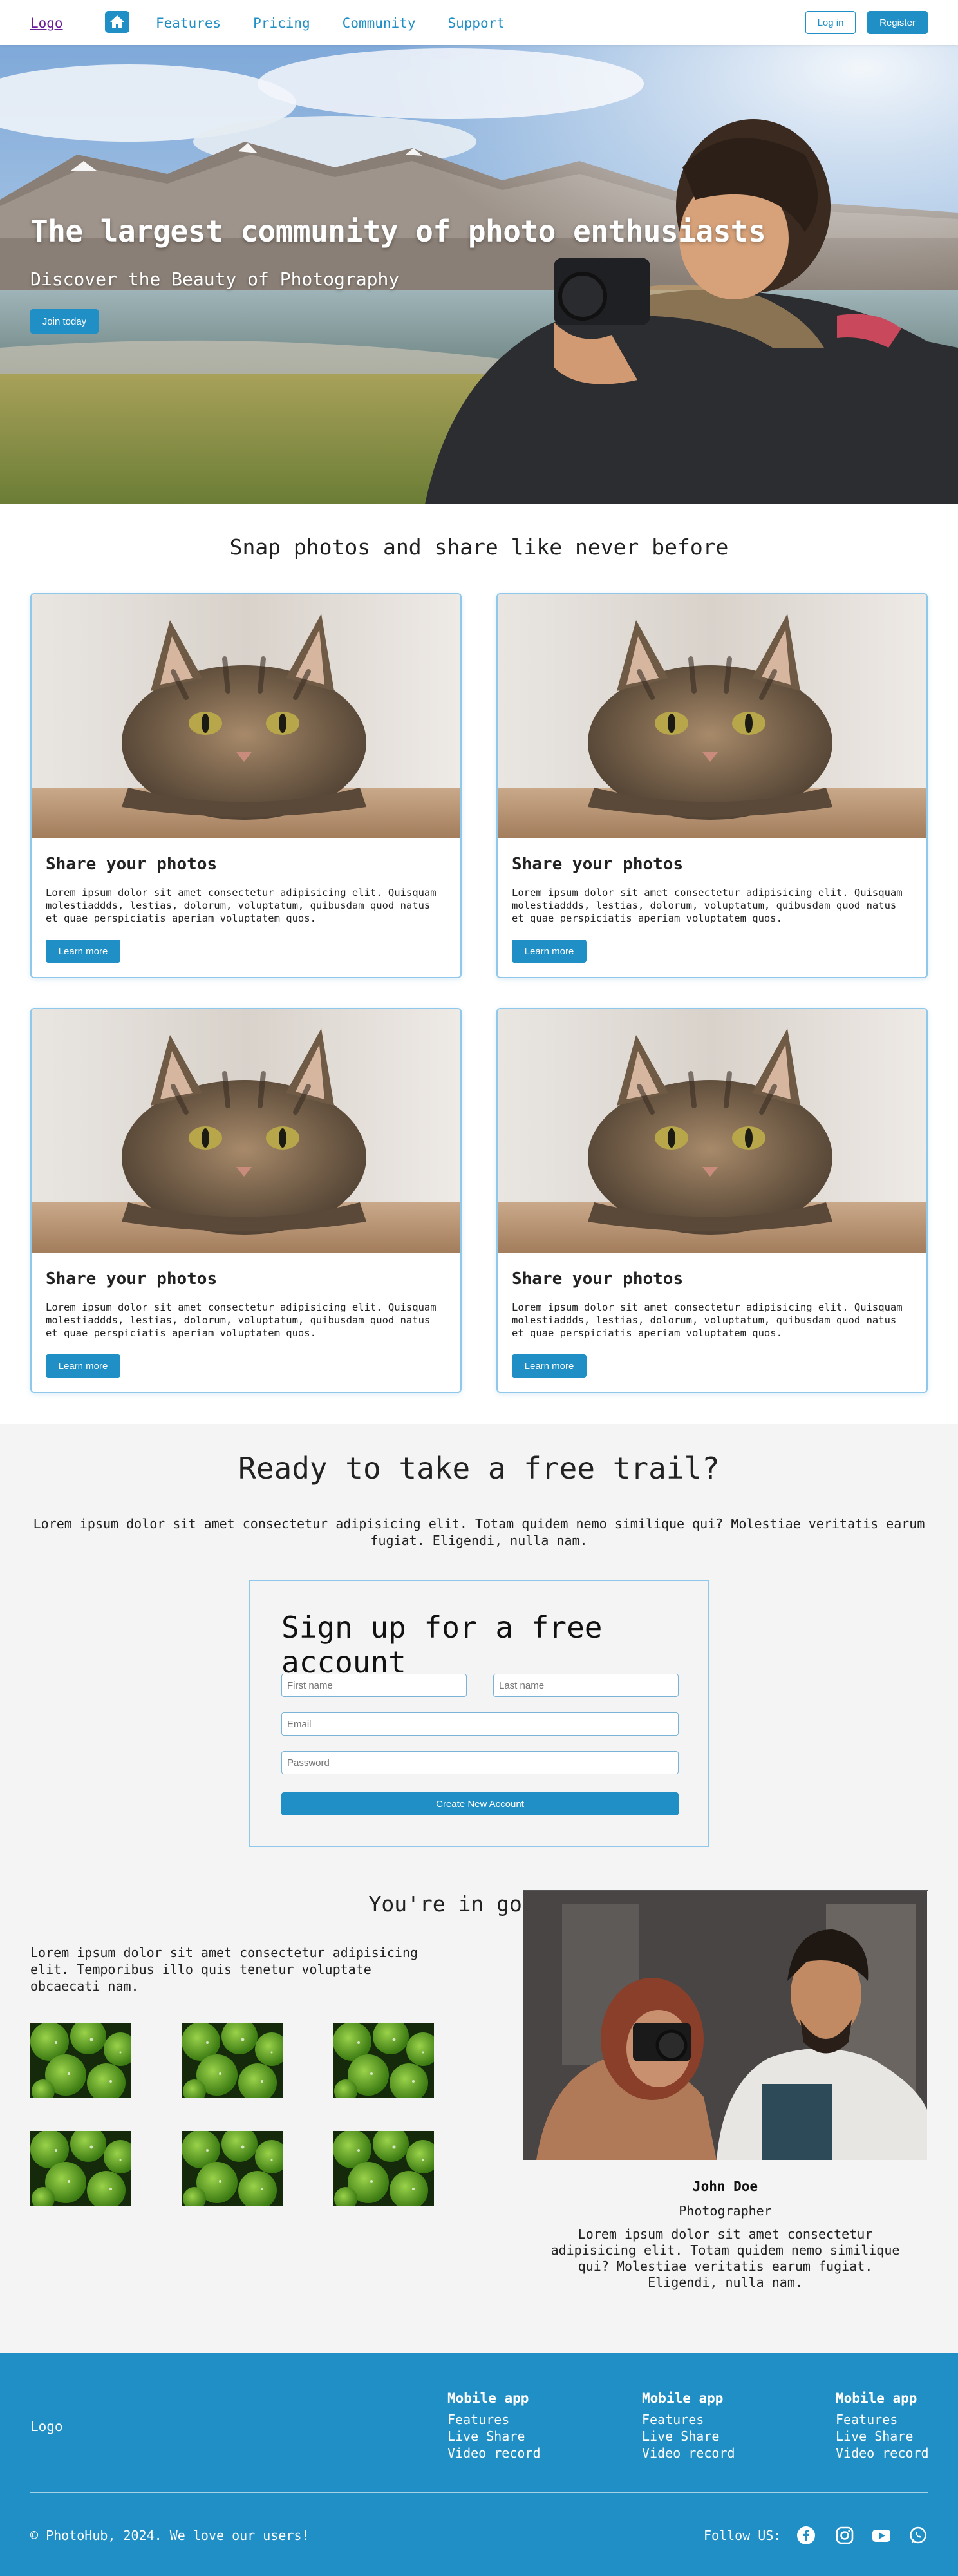 This screenshot has height=2576, width=958. What do you see at coordinates (743, 2535) in the screenshot?
I see `follow-label: Follow US:` at bounding box center [743, 2535].